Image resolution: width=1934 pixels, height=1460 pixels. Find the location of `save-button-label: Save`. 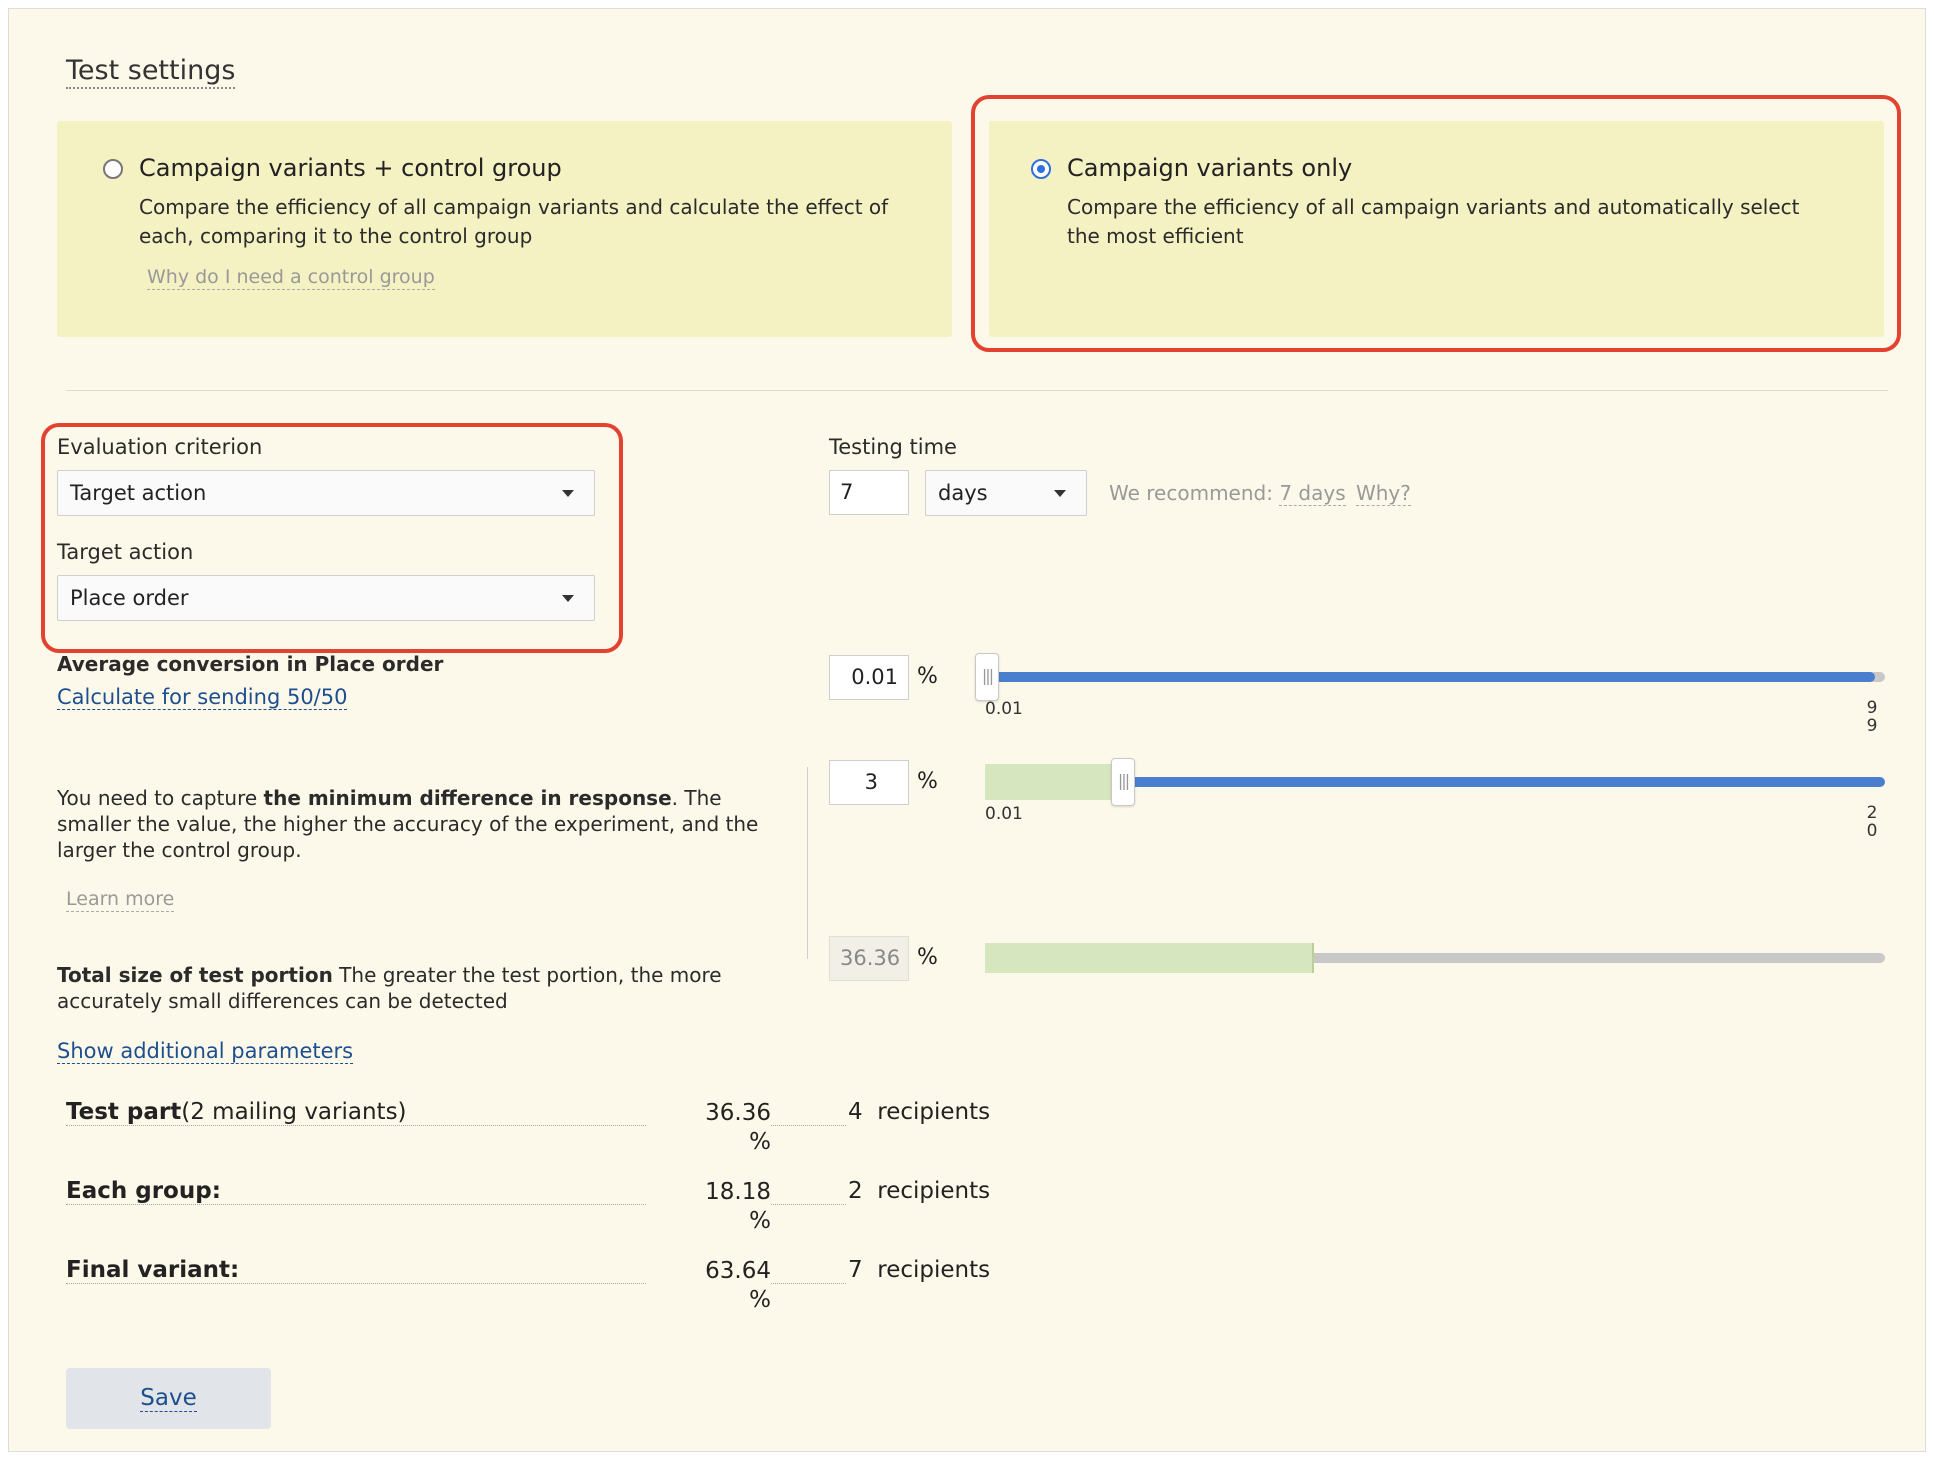

save-button-label: Save is located at coordinates (168, 1398).